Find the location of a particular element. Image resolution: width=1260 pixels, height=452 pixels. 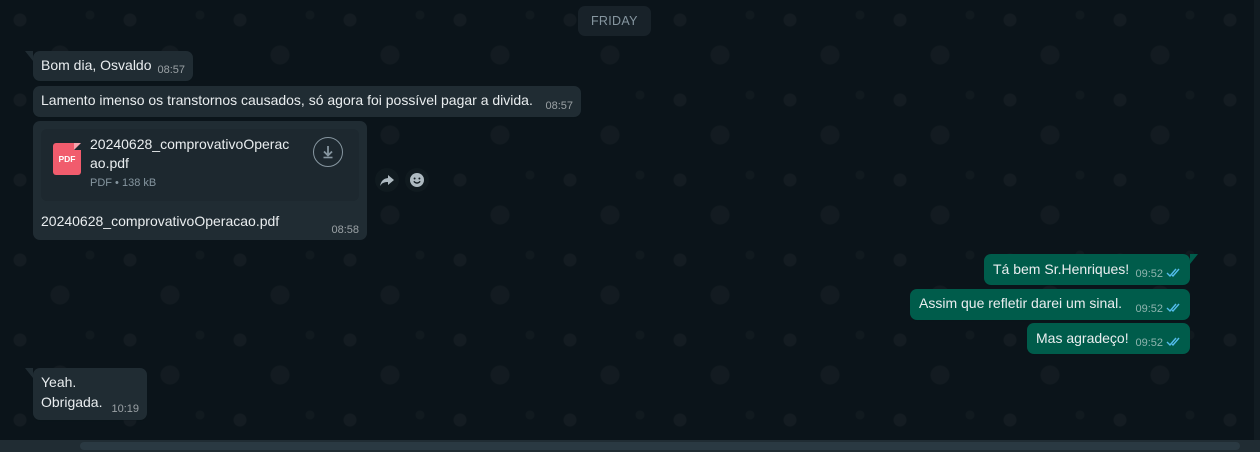

message-text: Tá bem Sr.Henriques! is located at coordinates (1061, 269).